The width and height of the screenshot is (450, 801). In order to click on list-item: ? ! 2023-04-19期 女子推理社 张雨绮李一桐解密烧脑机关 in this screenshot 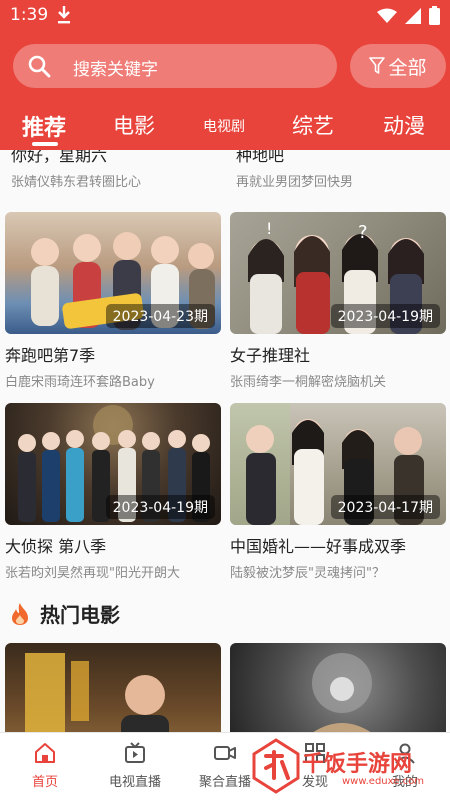, I will do `click(338, 301)`.